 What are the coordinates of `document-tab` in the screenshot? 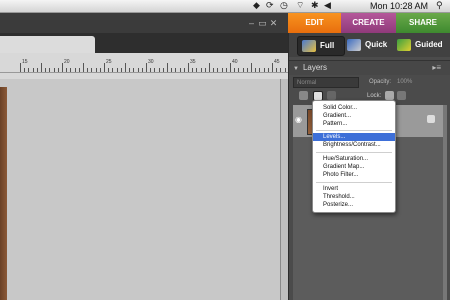 It's located at (47, 44).